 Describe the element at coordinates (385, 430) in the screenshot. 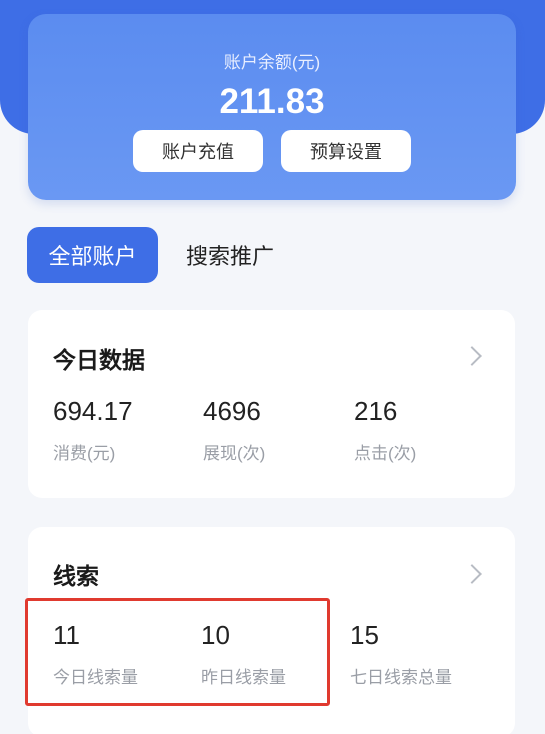

I see `stat-clicks: 216 点击(次)` at that location.